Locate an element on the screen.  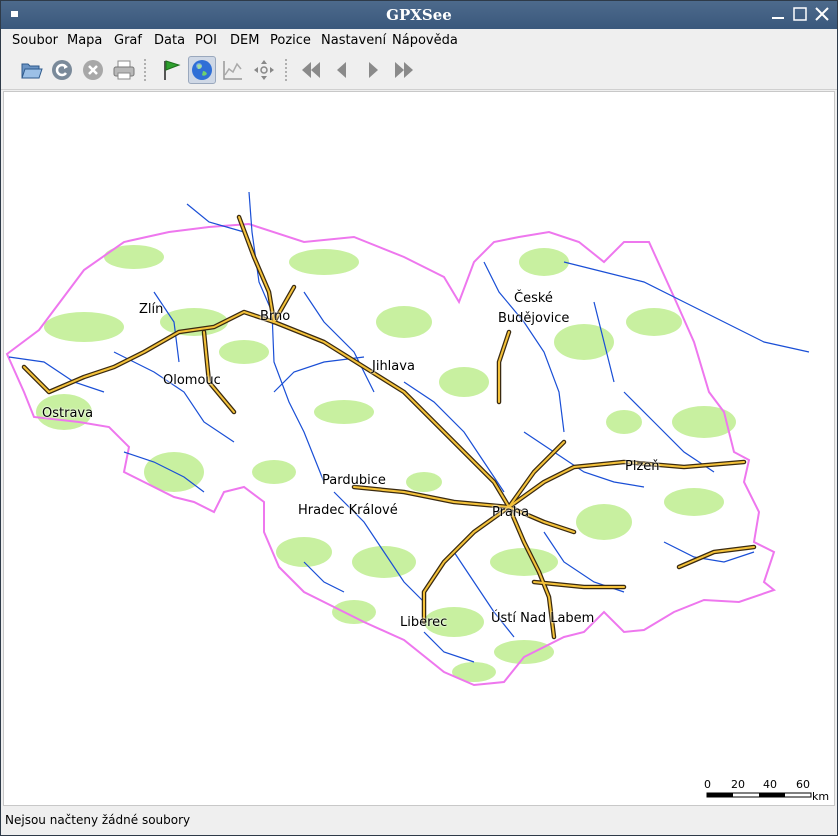
previous-icon is located at coordinates (341, 70).